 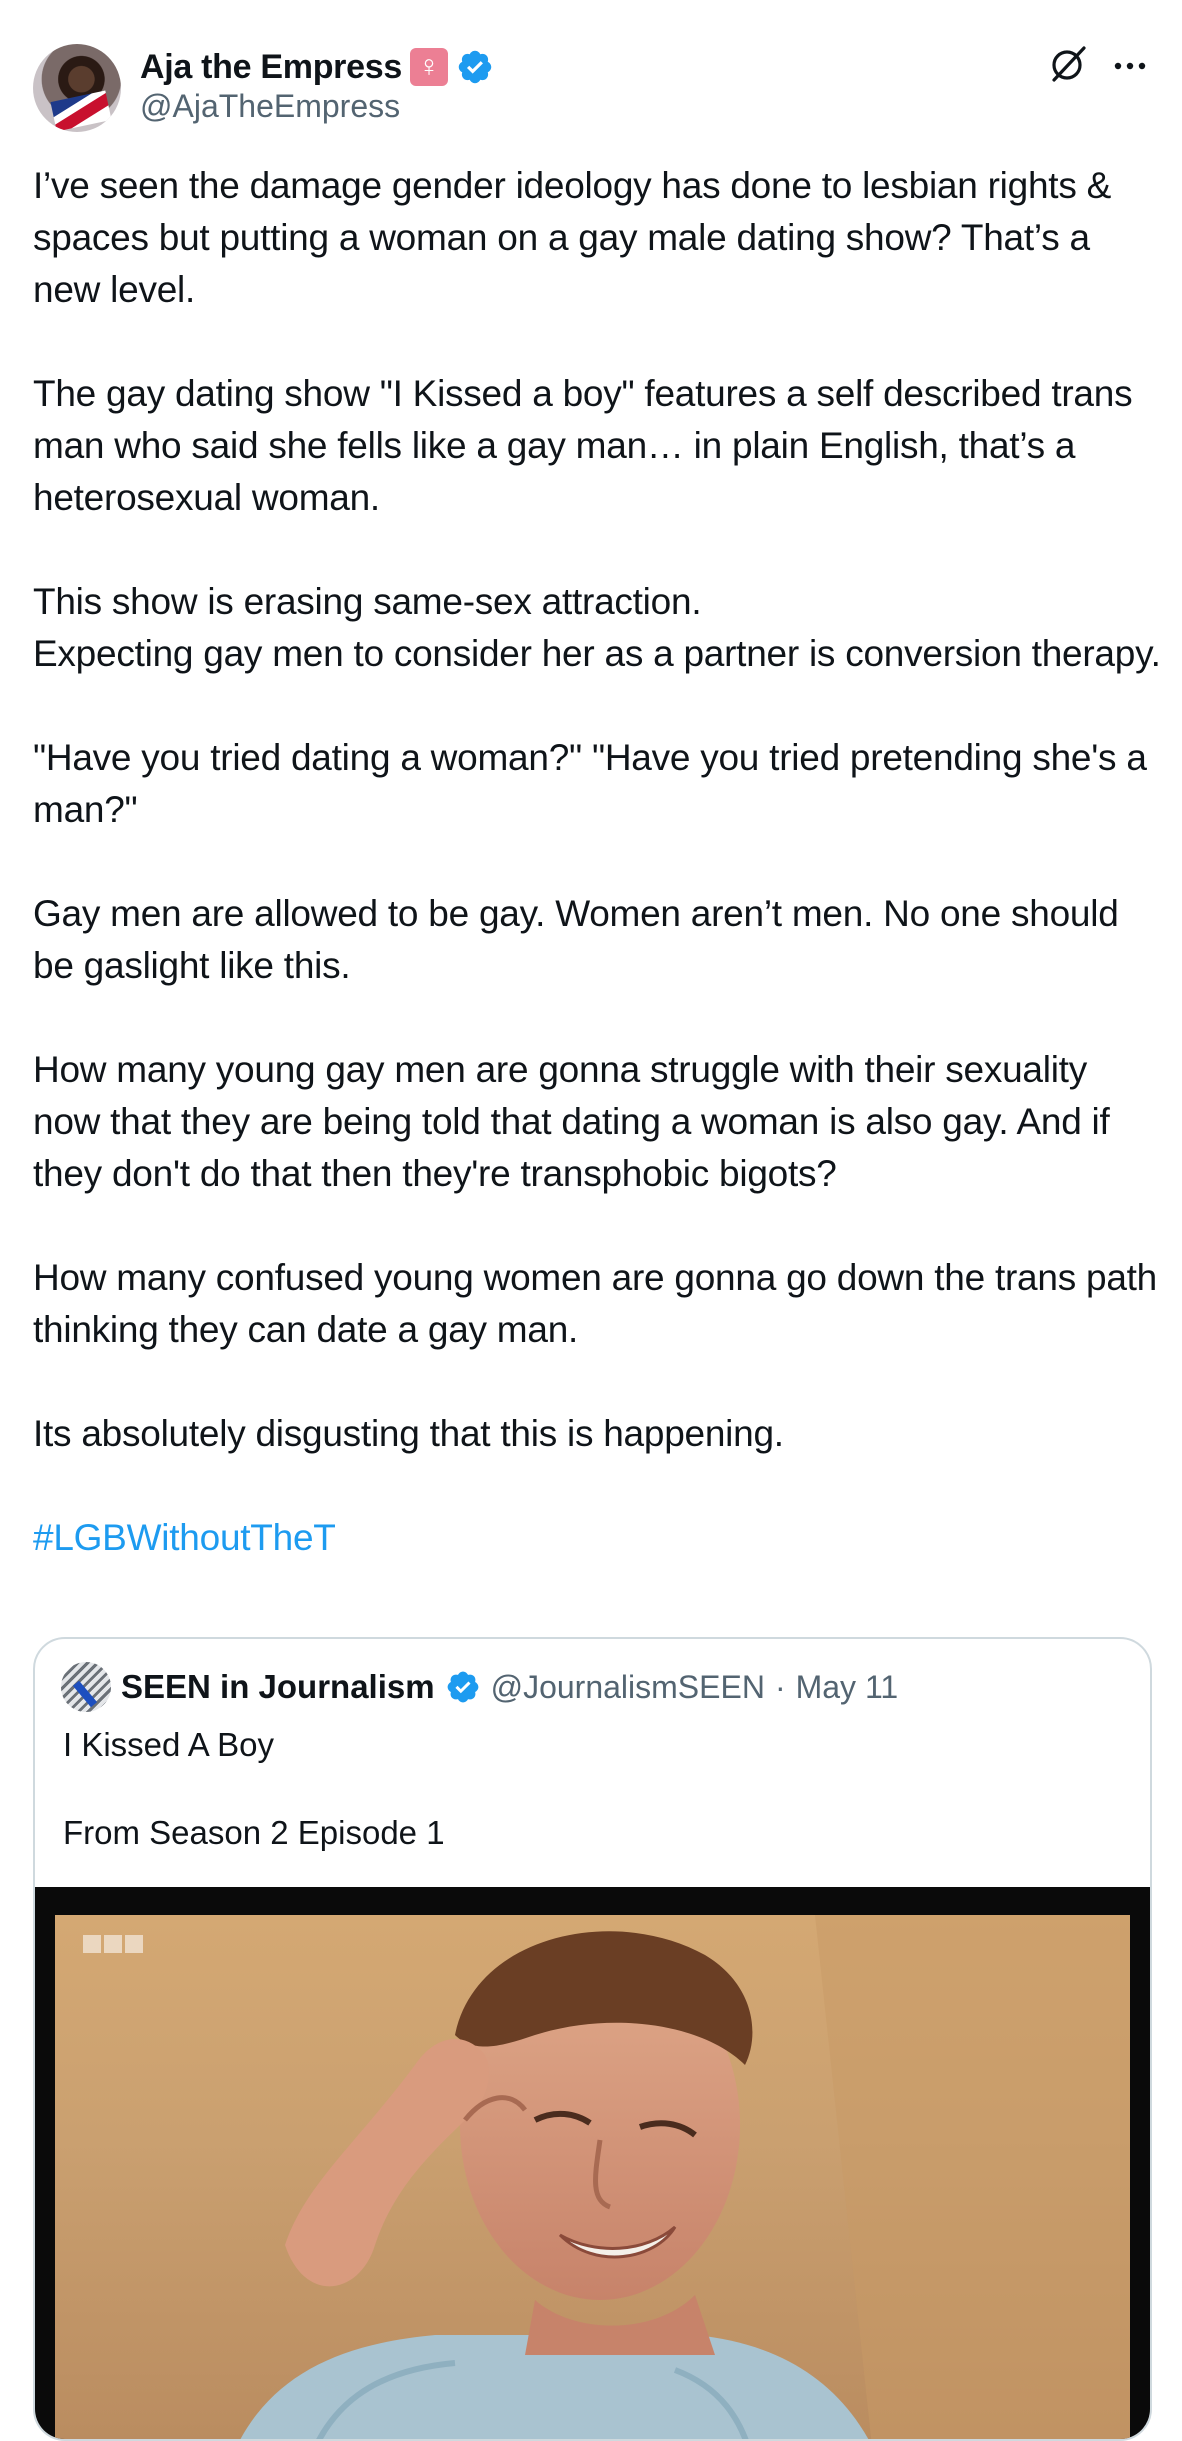 I want to click on female-sign-emoji: ♀, so click(x=428, y=67).